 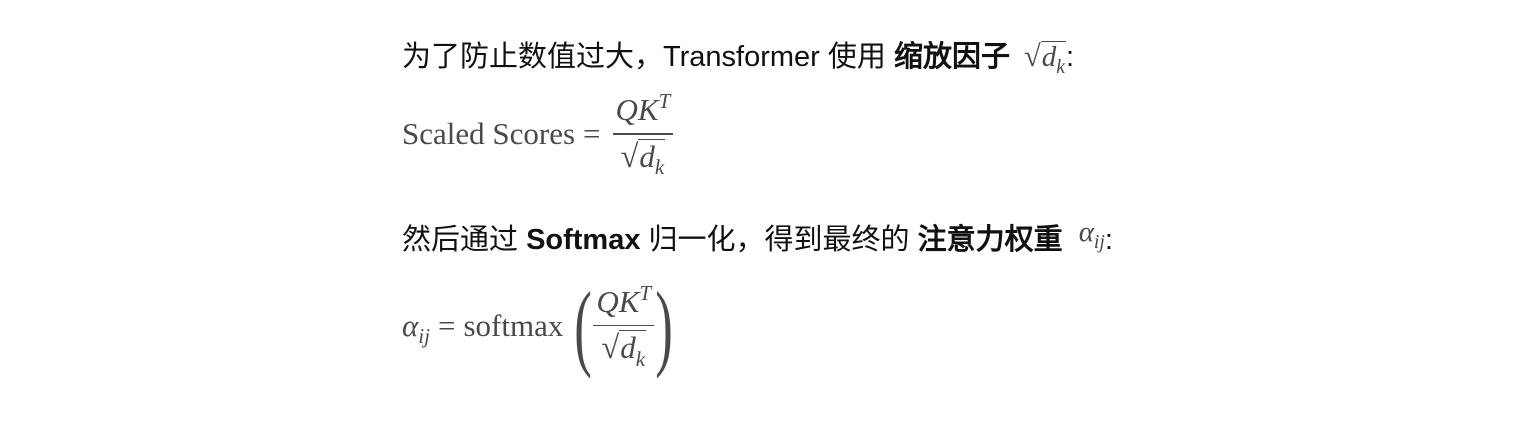 I want to click on equation-attention-weights: αij = softmax ( QKT √dk ), so click(x=541, y=326).